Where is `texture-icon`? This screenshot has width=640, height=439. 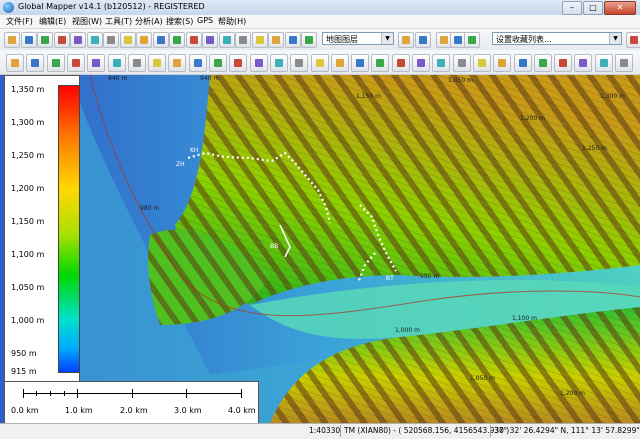 texture-icon is located at coordinates (259, 40).